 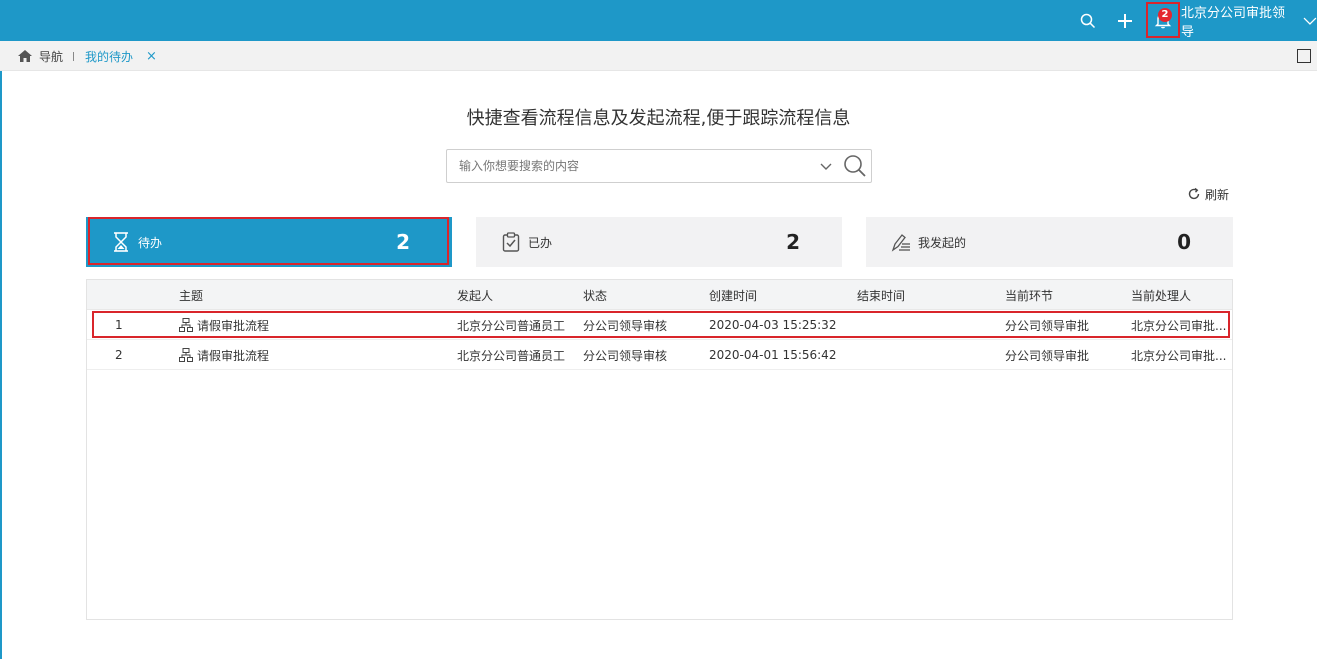 I want to click on nav-home-label: 导航, so click(x=51, y=56).